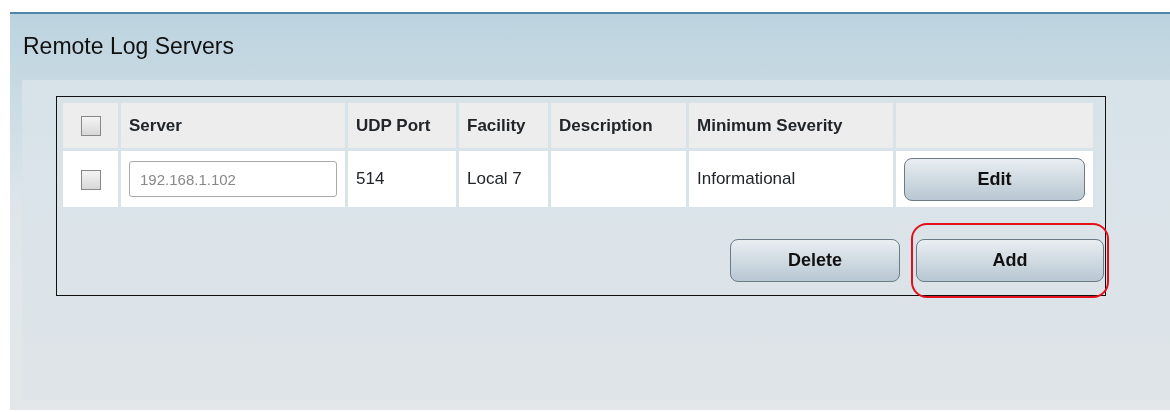  I want to click on add-button: Add, so click(1010, 260).